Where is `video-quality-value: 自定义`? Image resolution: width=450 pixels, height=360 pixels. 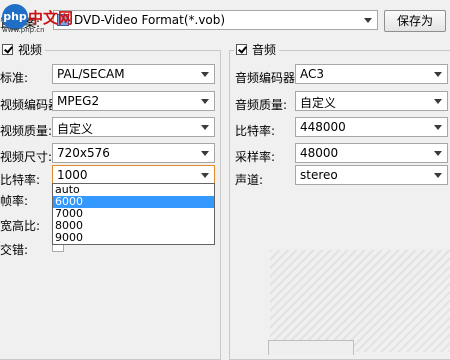
video-quality-value: 自定义 is located at coordinates (75, 129).